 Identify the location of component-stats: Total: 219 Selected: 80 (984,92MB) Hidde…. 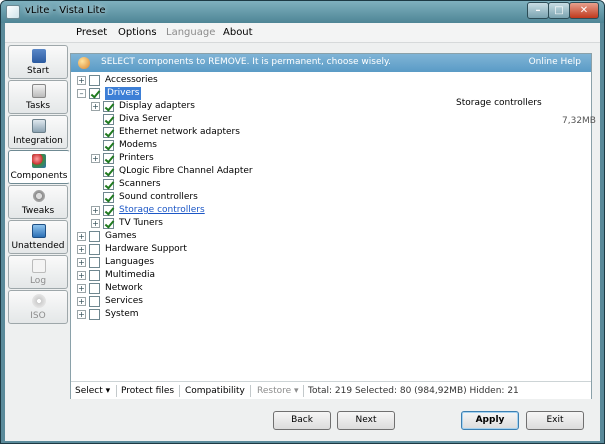
(413, 391).